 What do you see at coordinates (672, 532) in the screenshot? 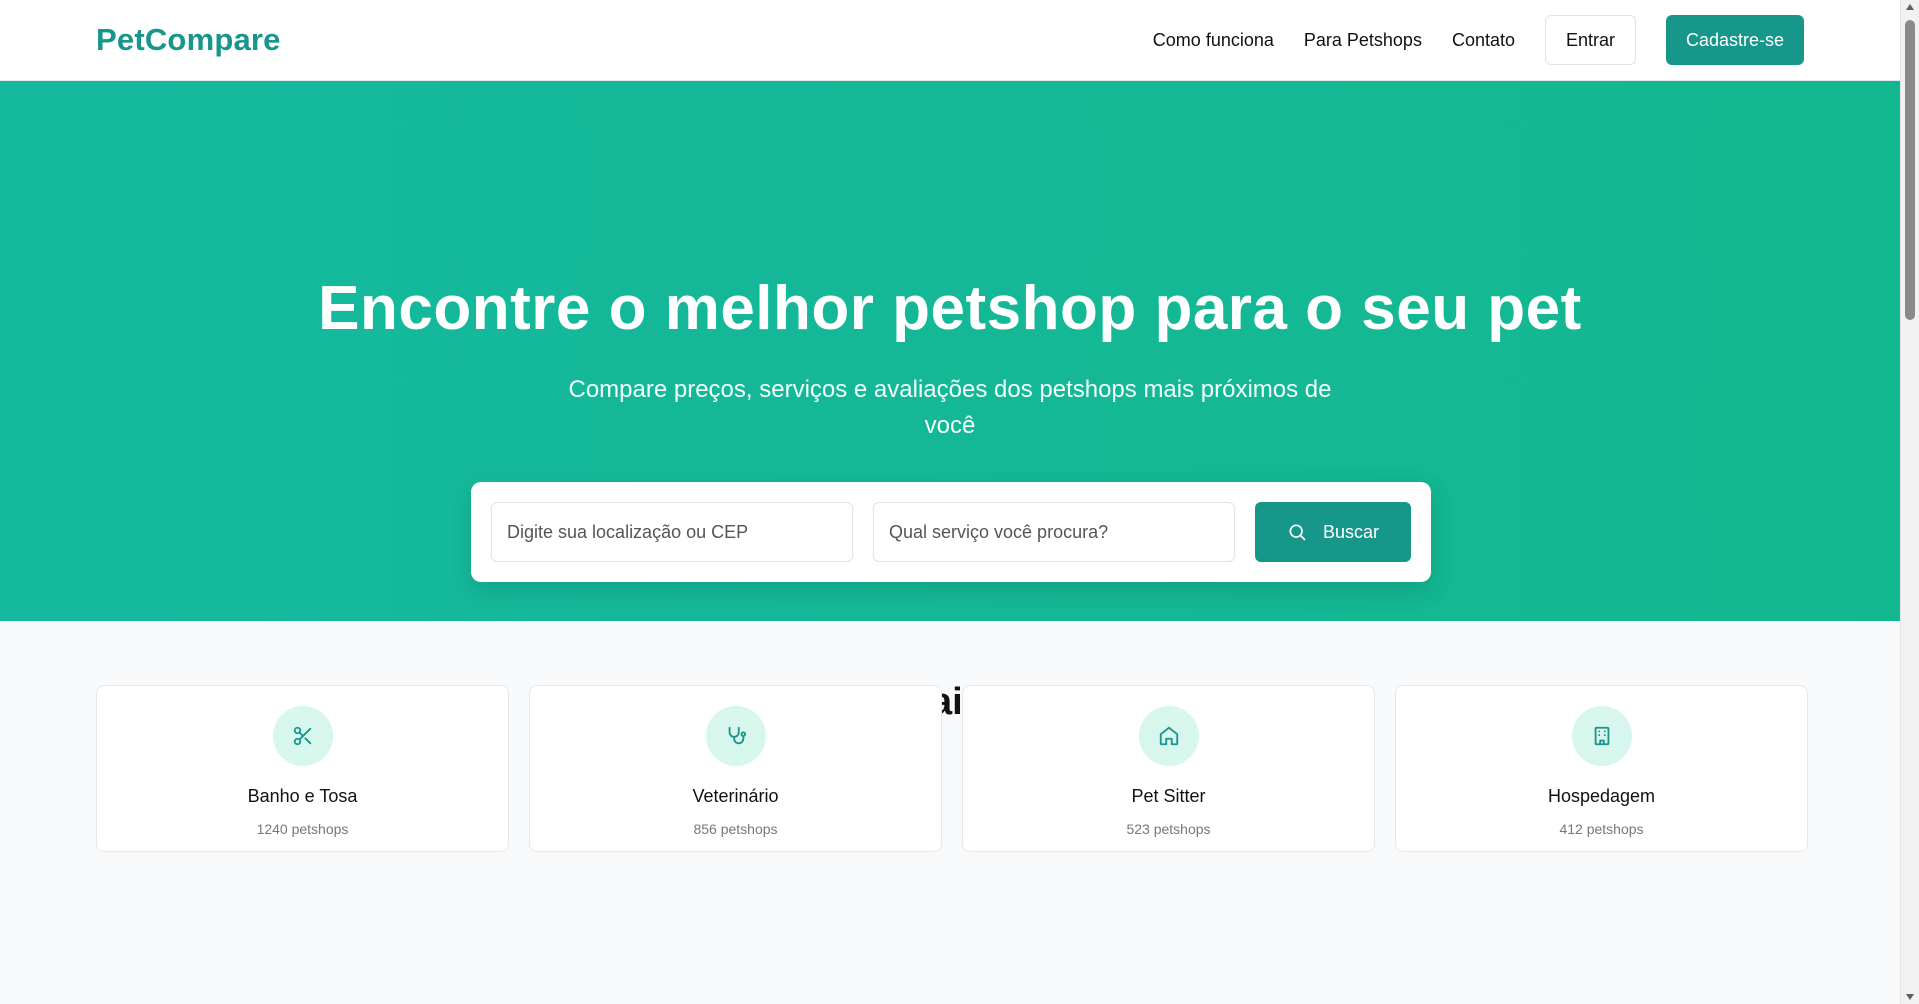
I see `location-input` at bounding box center [672, 532].